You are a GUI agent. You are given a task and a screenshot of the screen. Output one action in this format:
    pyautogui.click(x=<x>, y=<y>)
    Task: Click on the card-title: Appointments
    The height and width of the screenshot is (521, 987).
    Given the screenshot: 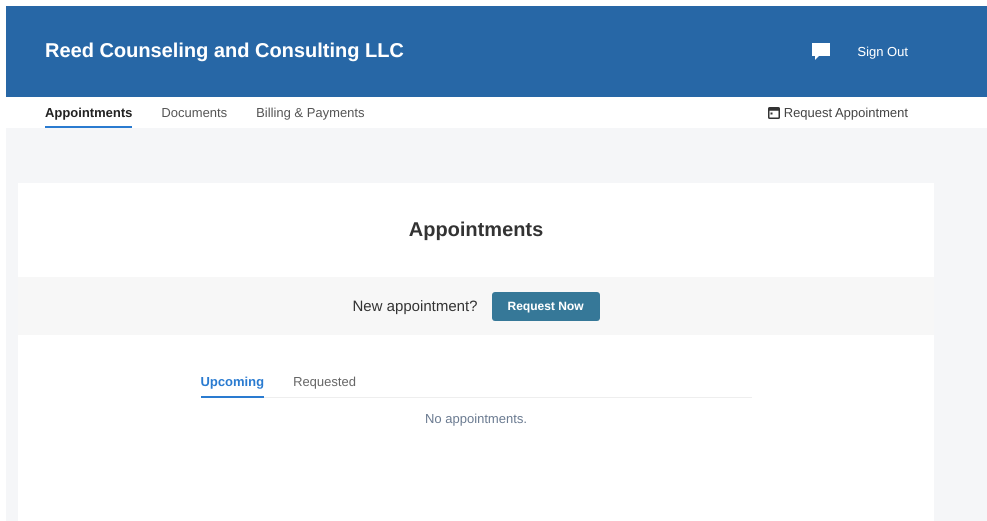 What is the action you would take?
    pyautogui.click(x=476, y=230)
    